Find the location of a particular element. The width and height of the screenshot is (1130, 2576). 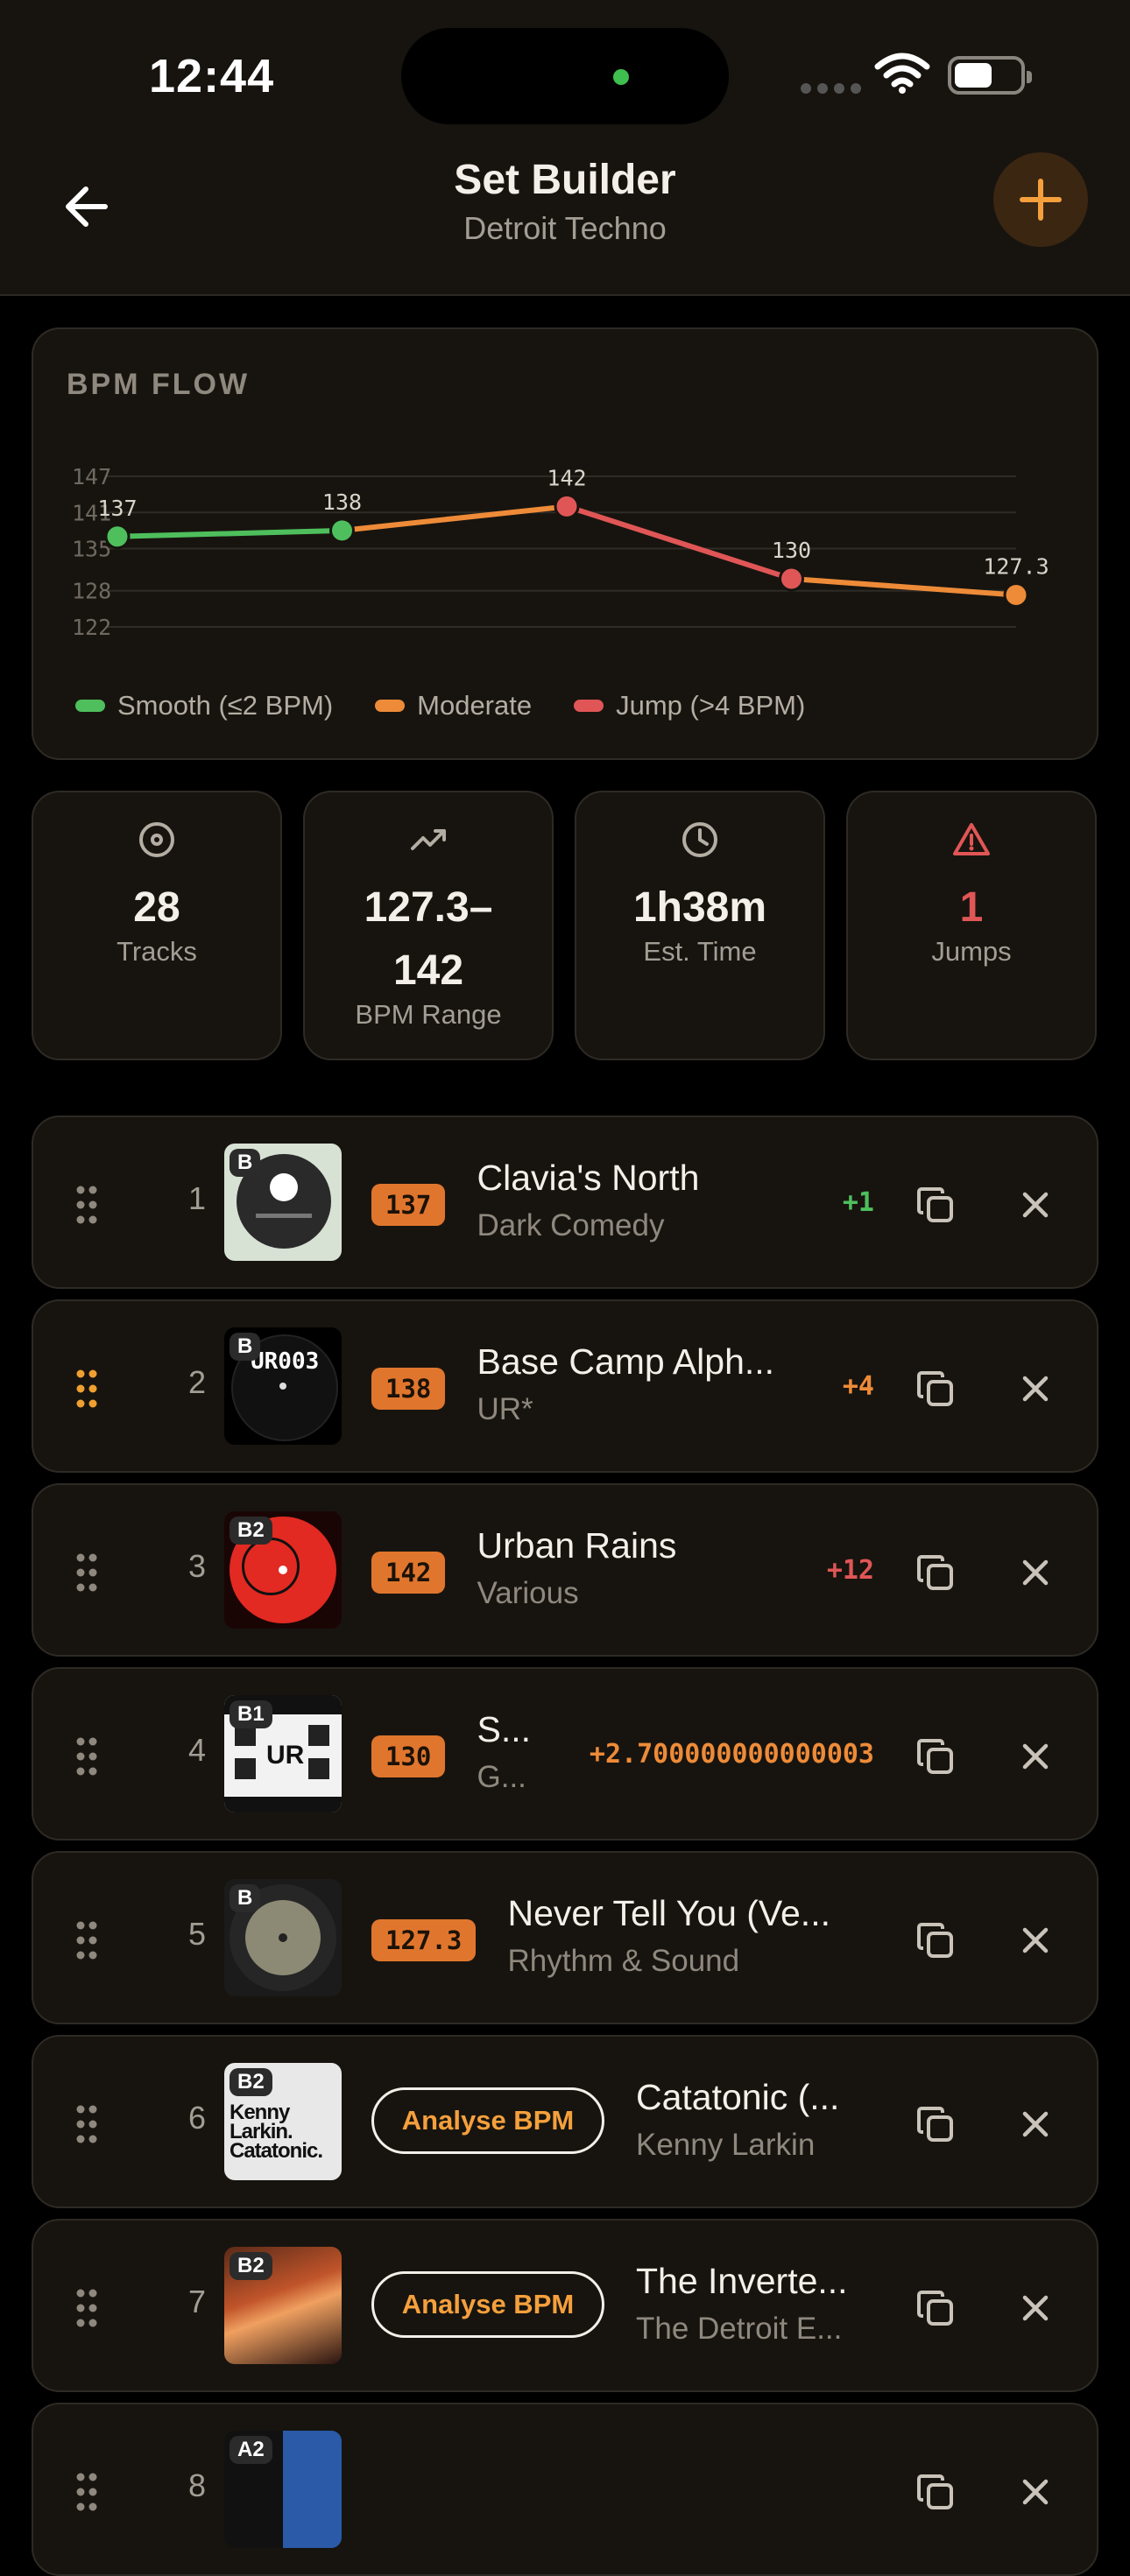

camera-indicator is located at coordinates (621, 77).